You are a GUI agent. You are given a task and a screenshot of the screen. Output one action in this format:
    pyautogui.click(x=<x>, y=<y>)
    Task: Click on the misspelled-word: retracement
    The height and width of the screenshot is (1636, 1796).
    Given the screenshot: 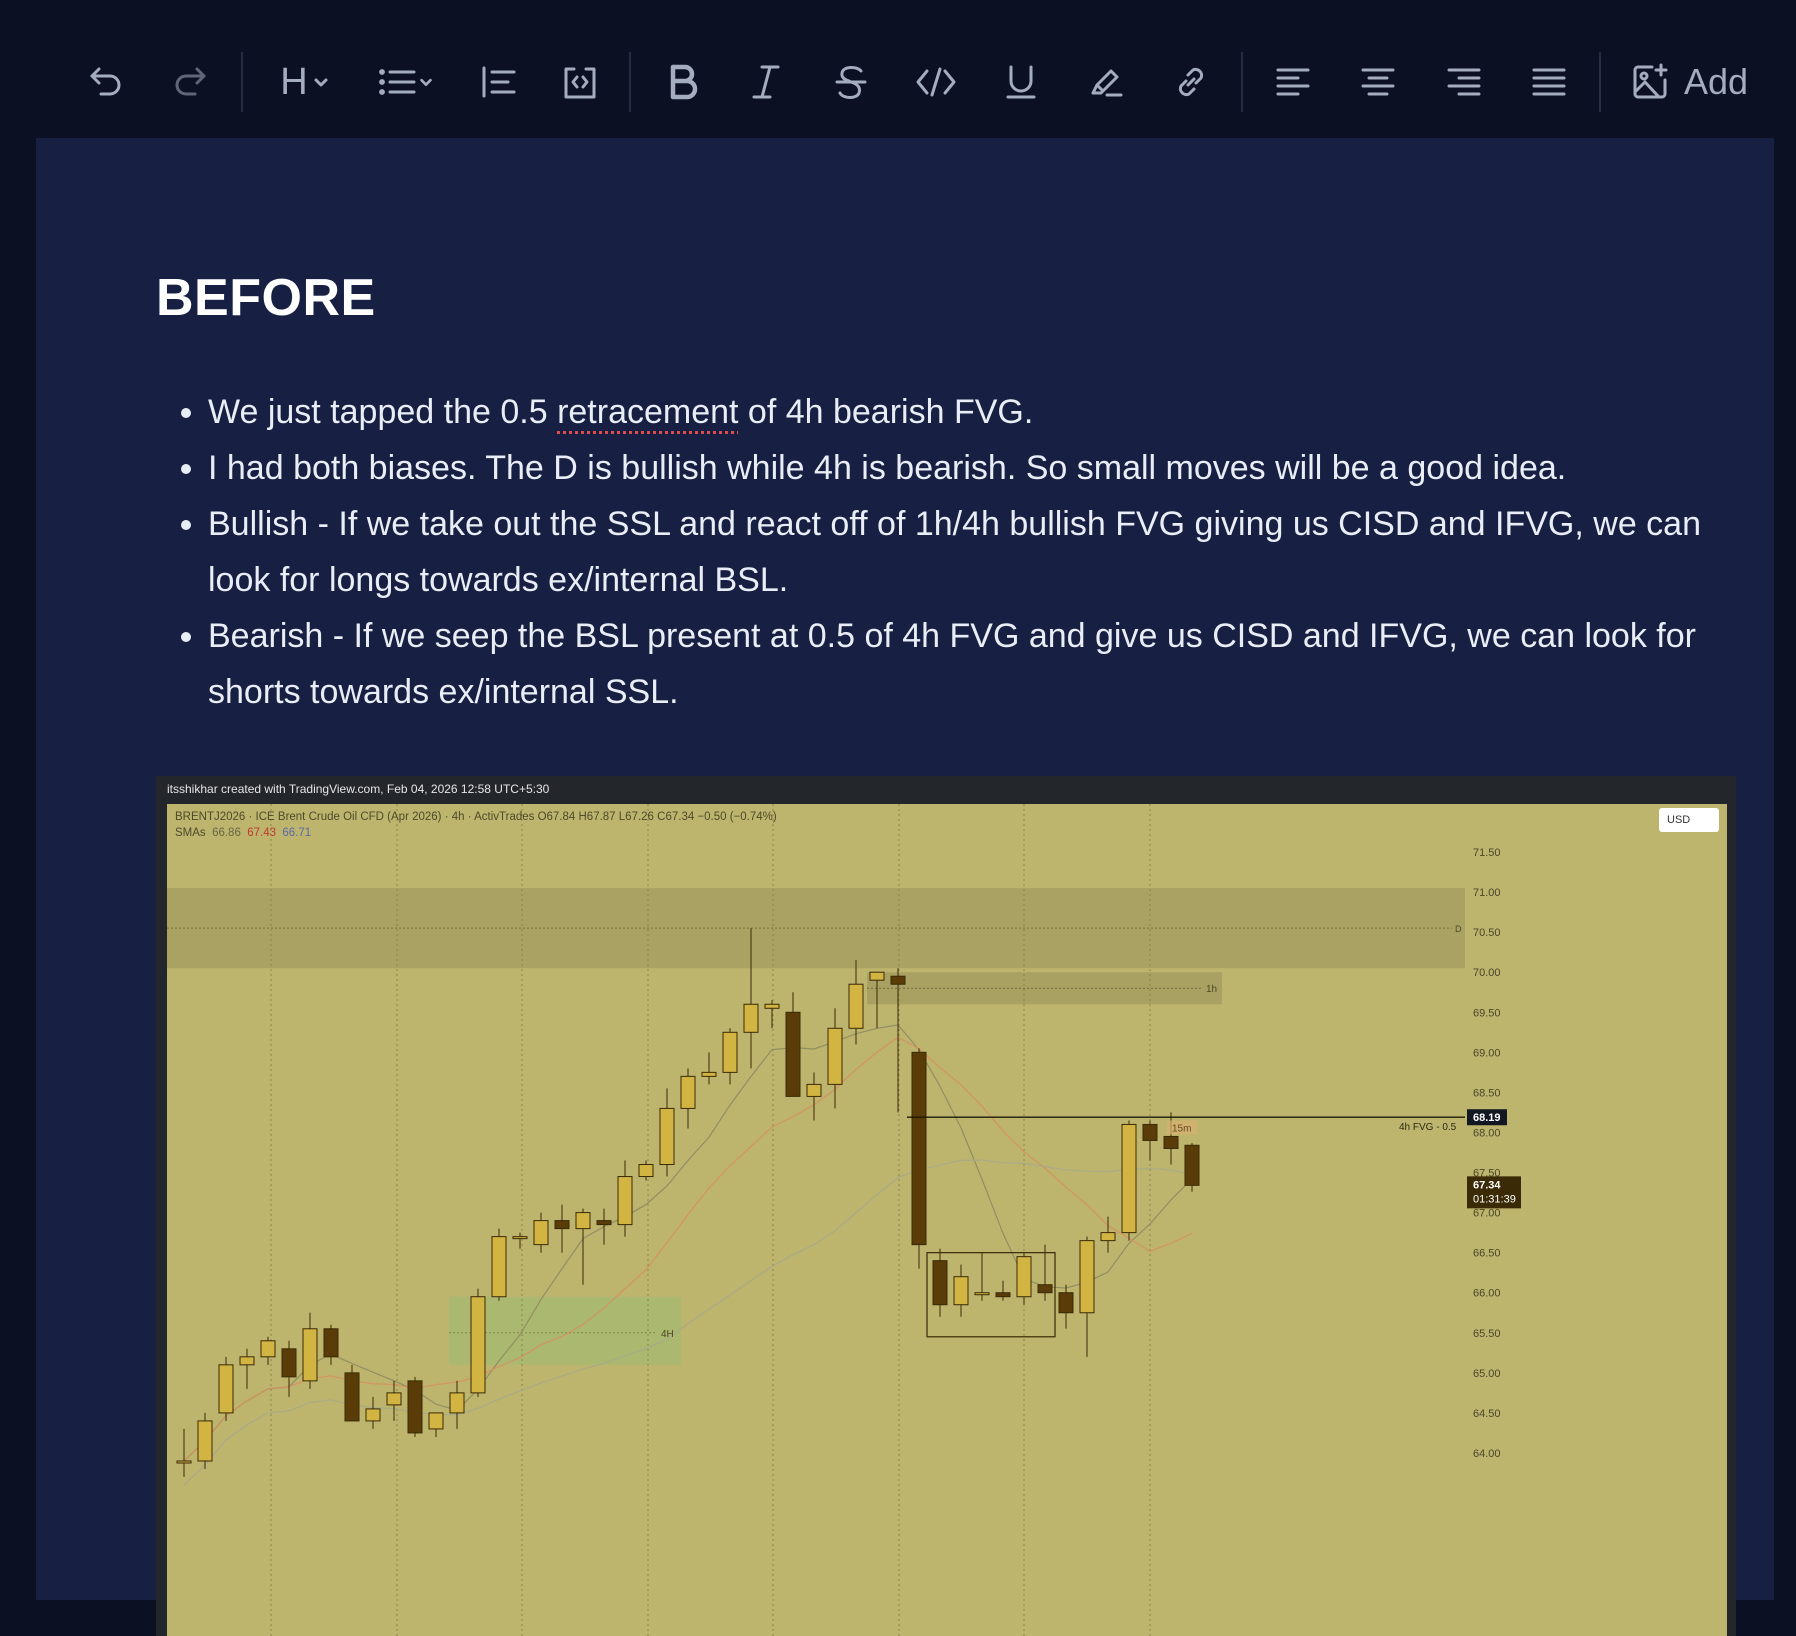 What is the action you would take?
    pyautogui.click(x=647, y=412)
    